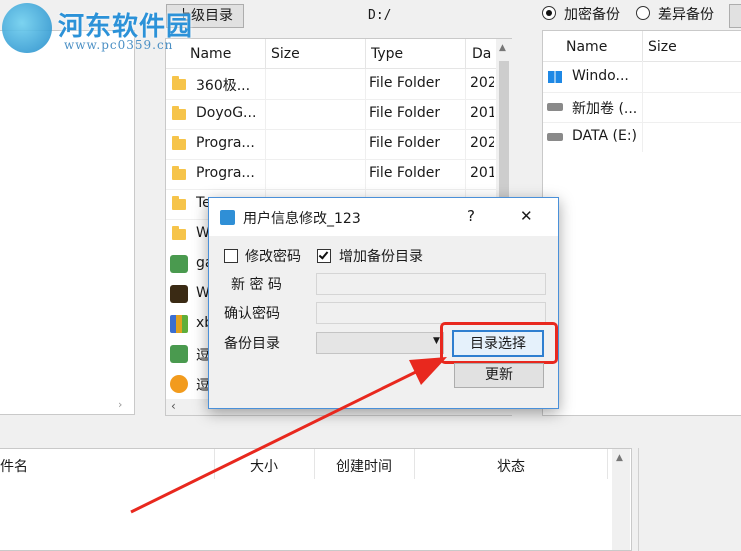 The height and width of the screenshot is (551, 741). Describe the element at coordinates (288, 435) in the screenshot. I see `annotation-arrow` at that location.